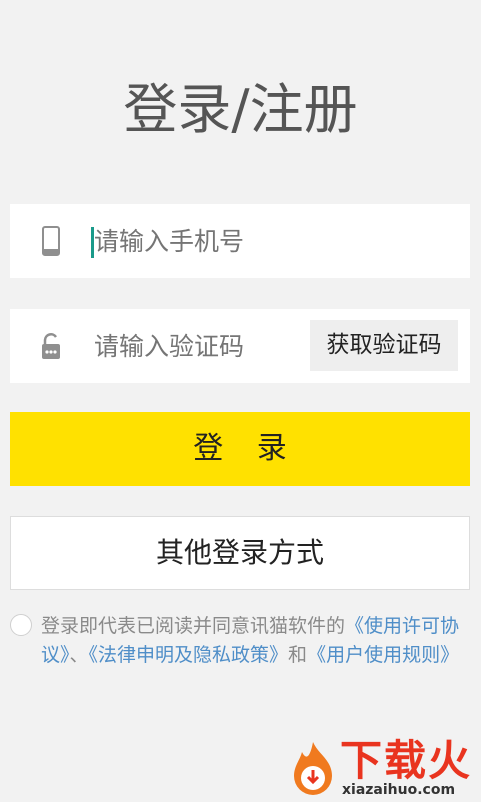 This screenshot has height=802, width=481. I want to click on watermark: 下载火 xiazaihuo.com, so click(381, 768).